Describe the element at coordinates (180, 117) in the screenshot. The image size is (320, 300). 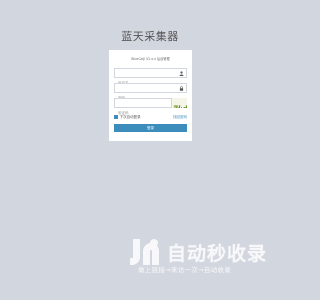
I see `forgot-password-link: 找回密码` at that location.